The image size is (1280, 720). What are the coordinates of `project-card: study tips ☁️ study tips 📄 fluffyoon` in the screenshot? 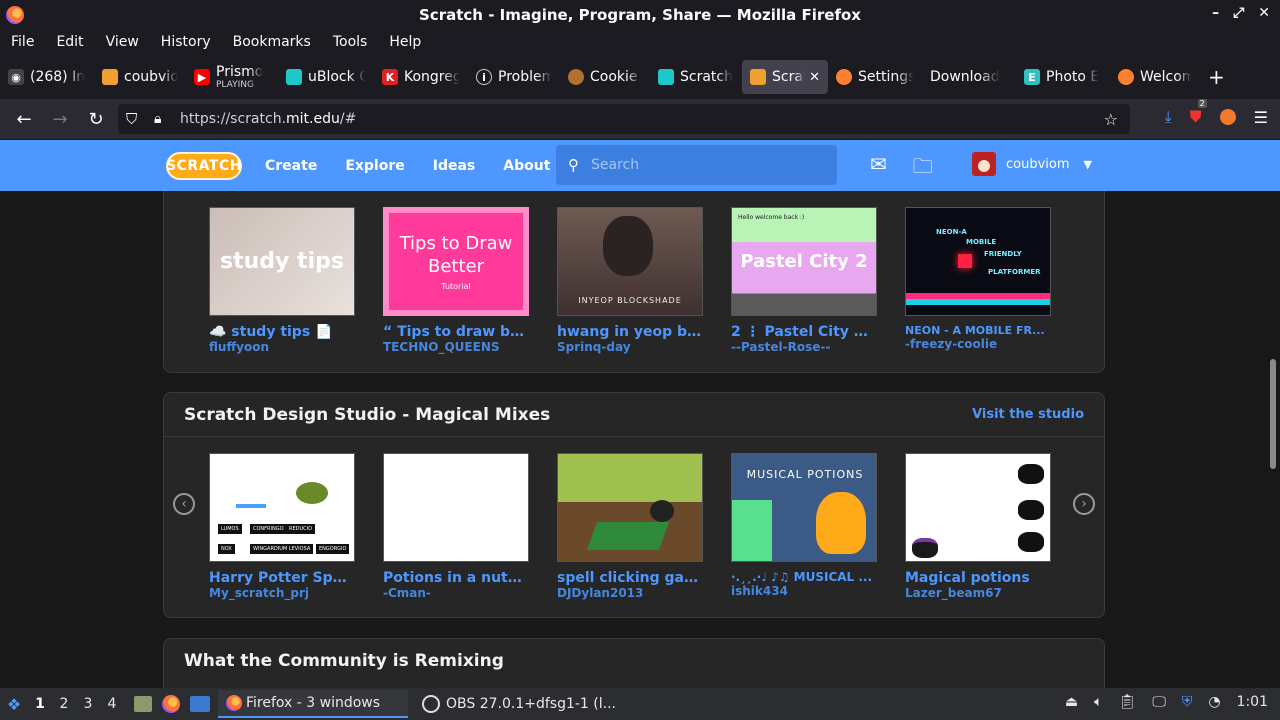 It's located at (282, 280).